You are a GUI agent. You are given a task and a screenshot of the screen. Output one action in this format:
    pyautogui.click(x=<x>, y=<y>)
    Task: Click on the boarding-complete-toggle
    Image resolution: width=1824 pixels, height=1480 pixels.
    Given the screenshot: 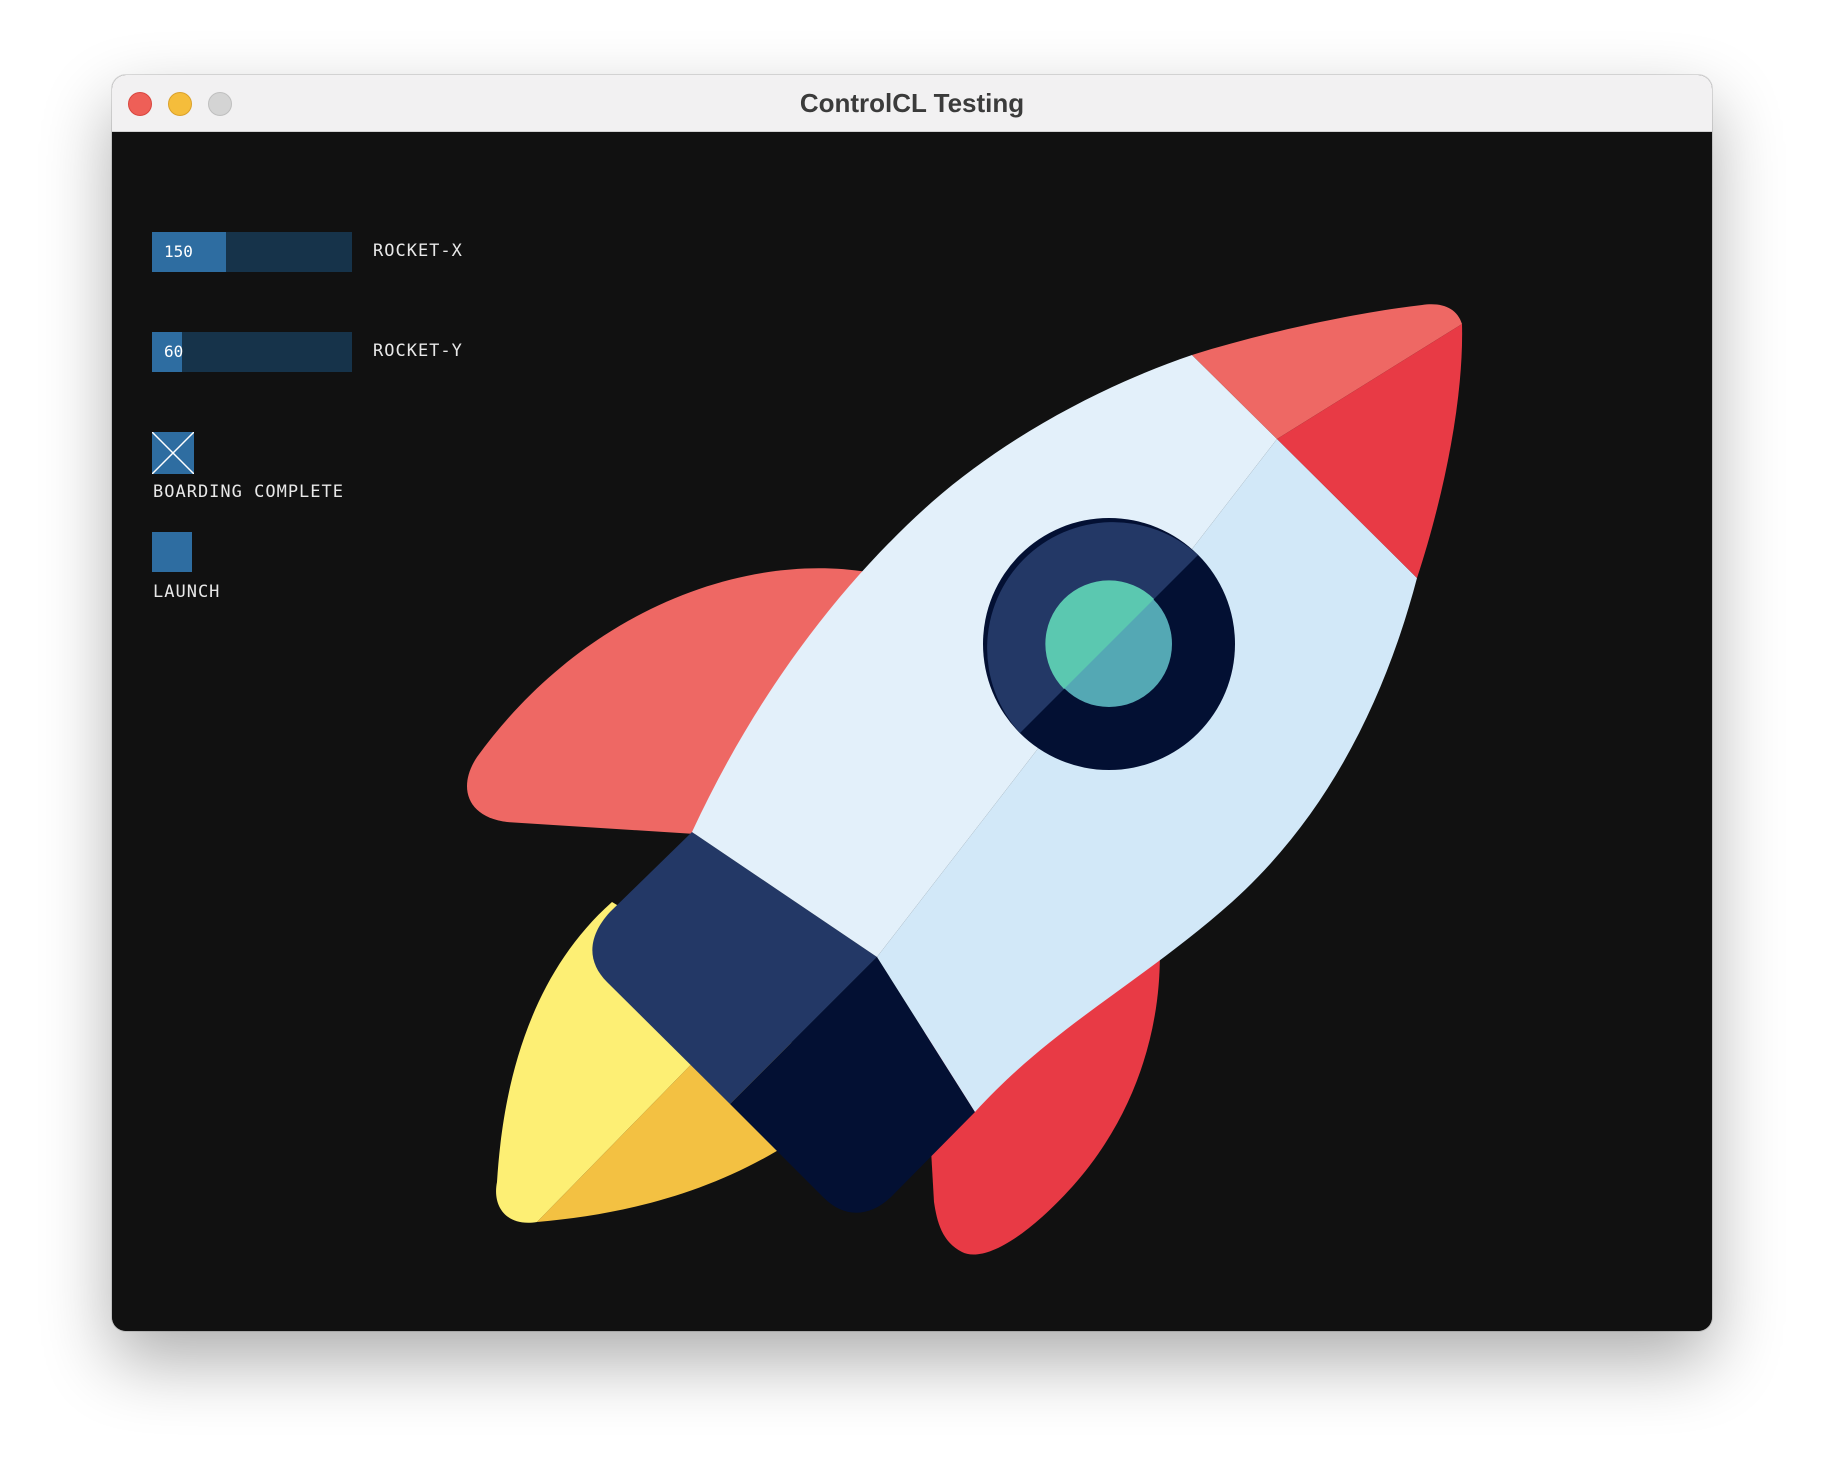 What is the action you would take?
    pyautogui.click(x=173, y=453)
    